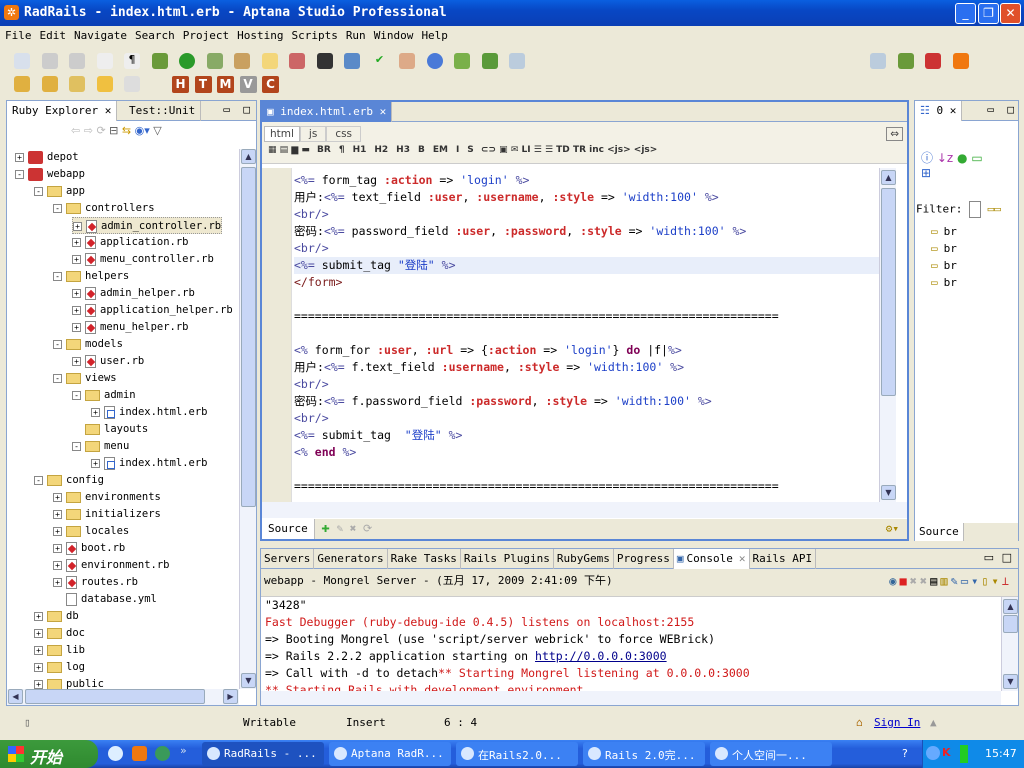  I want to click on run-icon, so click(187, 61).